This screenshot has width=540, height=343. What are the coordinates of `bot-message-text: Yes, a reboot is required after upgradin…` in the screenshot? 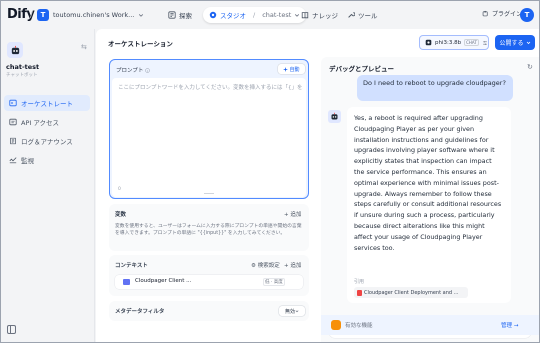 It's located at (428, 183).